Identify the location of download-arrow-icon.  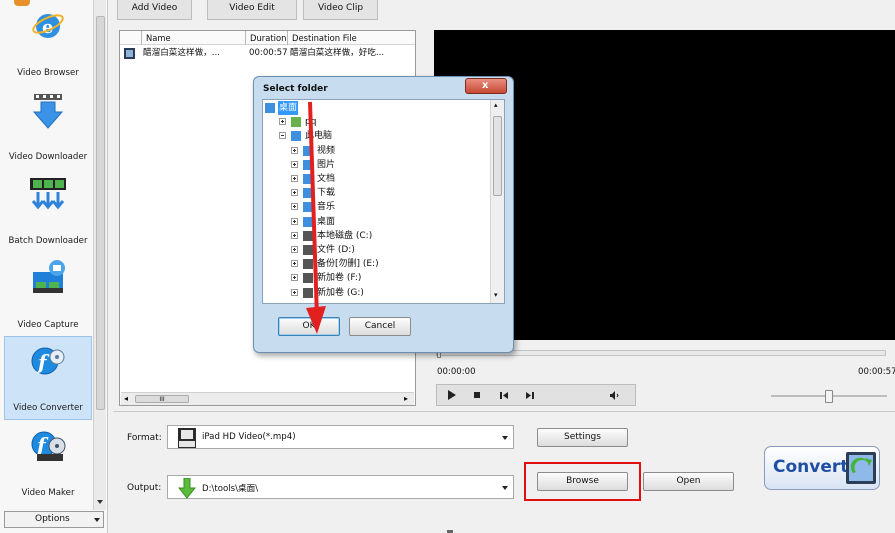
(48, 111).